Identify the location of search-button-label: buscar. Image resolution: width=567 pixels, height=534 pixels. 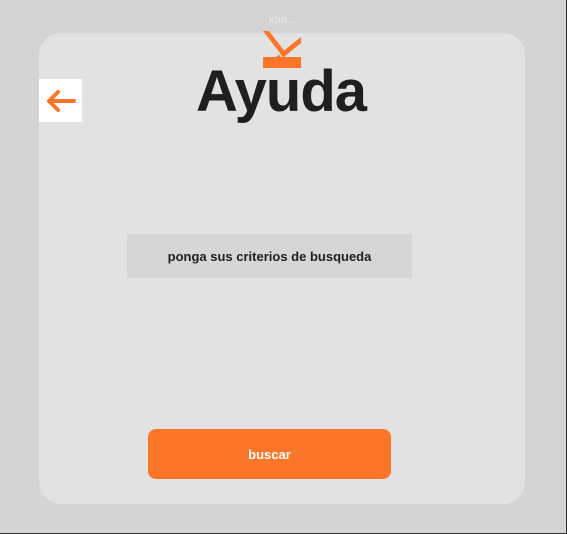
(269, 454).